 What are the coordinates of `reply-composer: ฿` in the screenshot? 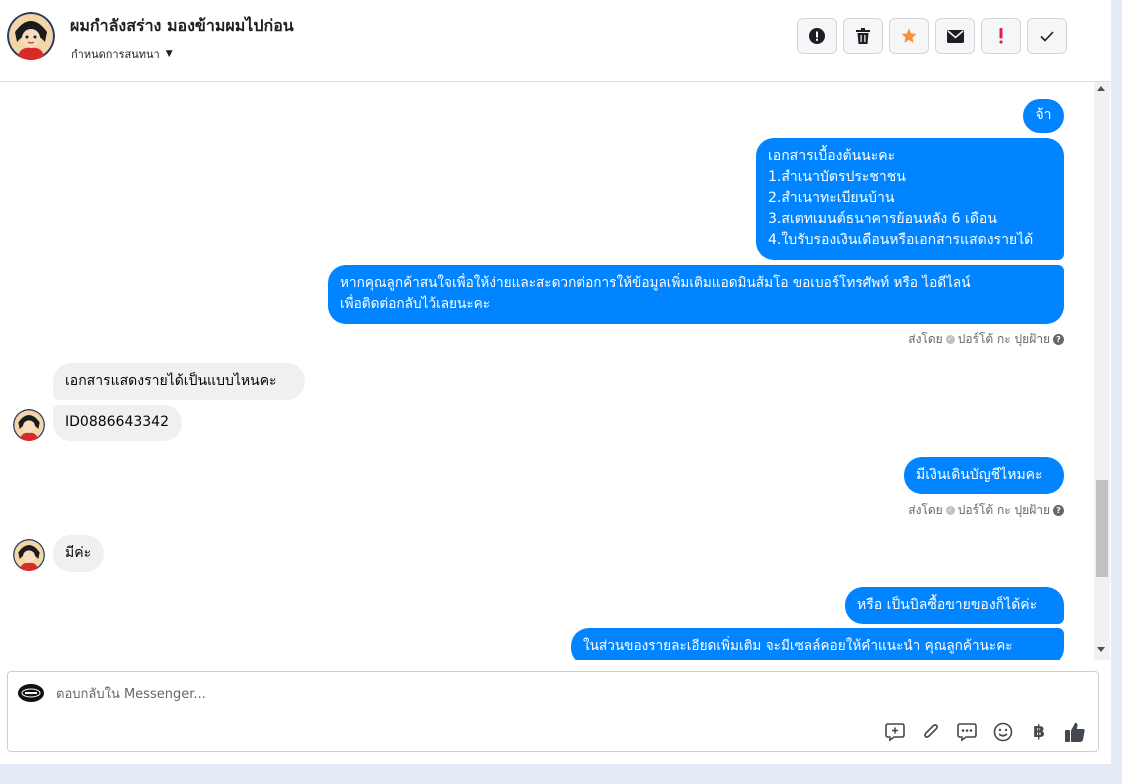 It's located at (553, 711).